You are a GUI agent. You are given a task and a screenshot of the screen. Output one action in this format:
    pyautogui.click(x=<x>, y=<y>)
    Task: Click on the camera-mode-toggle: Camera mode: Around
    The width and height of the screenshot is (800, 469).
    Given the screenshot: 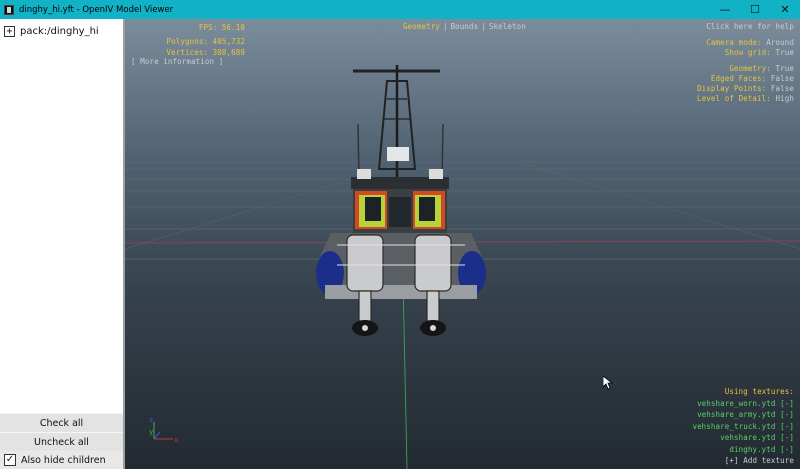 What is the action you would take?
    pyautogui.click(x=750, y=43)
    